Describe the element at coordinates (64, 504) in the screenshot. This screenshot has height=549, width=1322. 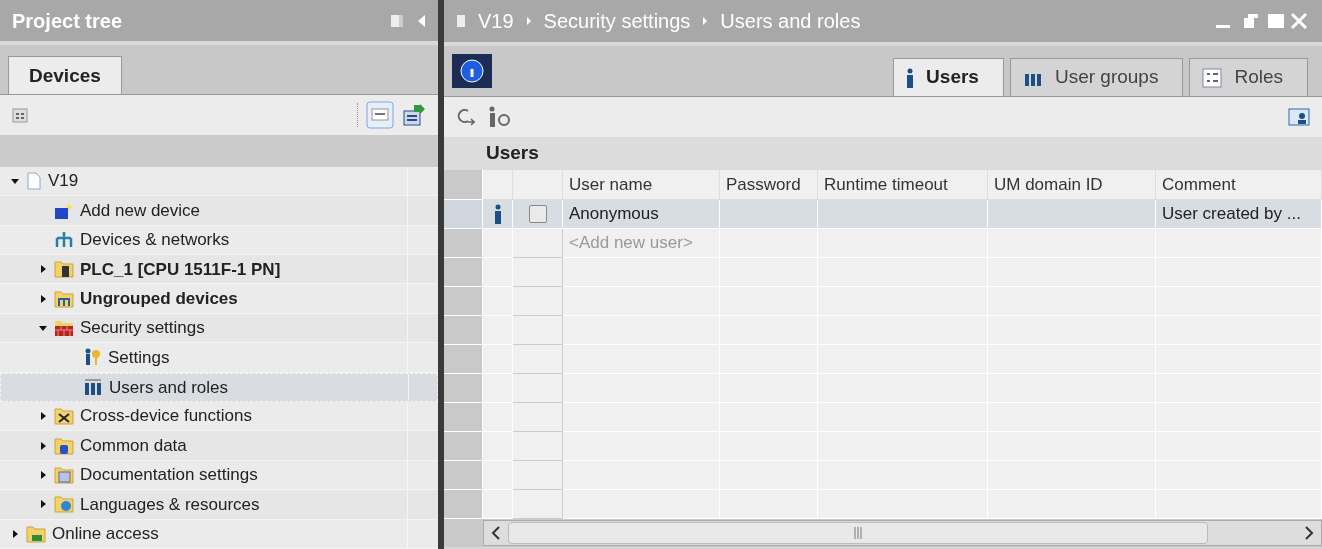
I see `globe-folder-icon` at that location.